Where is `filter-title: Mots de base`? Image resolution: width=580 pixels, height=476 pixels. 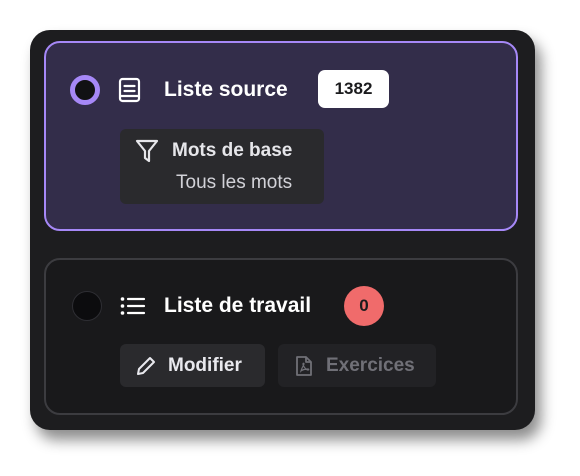
filter-title: Mots de base is located at coordinates (232, 150).